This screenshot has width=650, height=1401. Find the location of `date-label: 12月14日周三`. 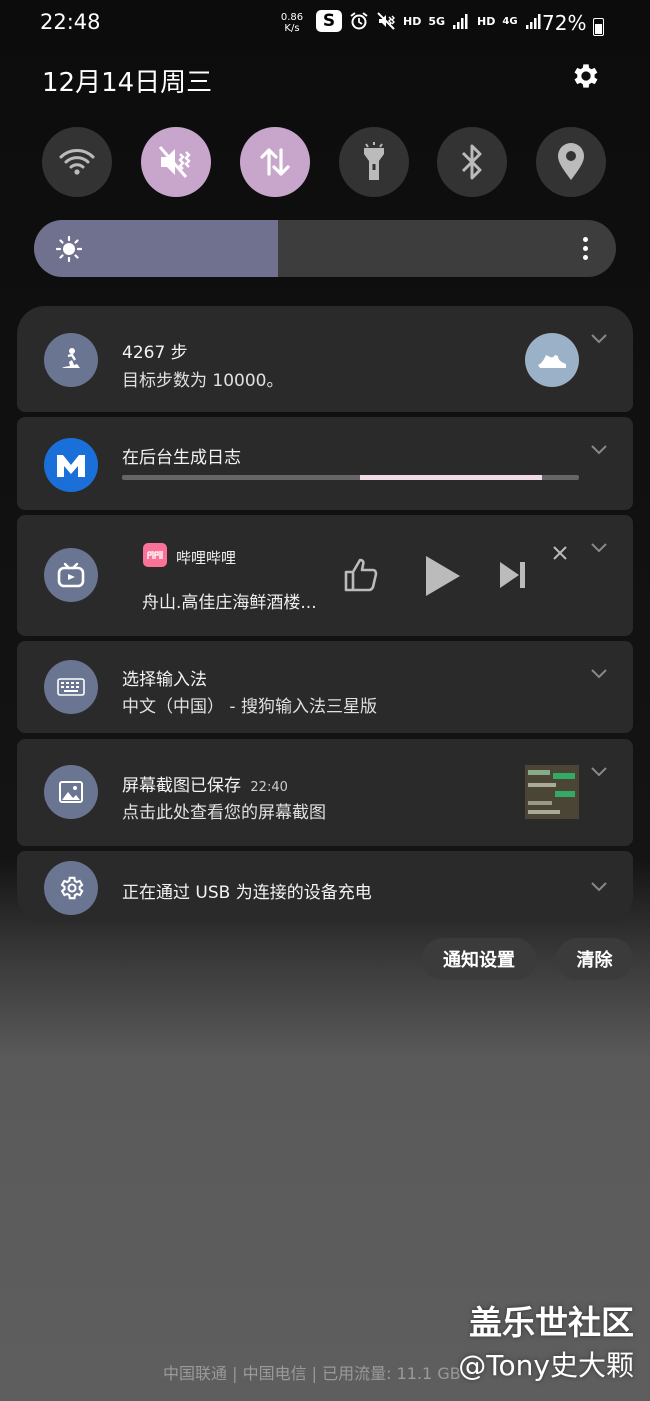

date-label: 12月14日周三 is located at coordinates (127, 83).